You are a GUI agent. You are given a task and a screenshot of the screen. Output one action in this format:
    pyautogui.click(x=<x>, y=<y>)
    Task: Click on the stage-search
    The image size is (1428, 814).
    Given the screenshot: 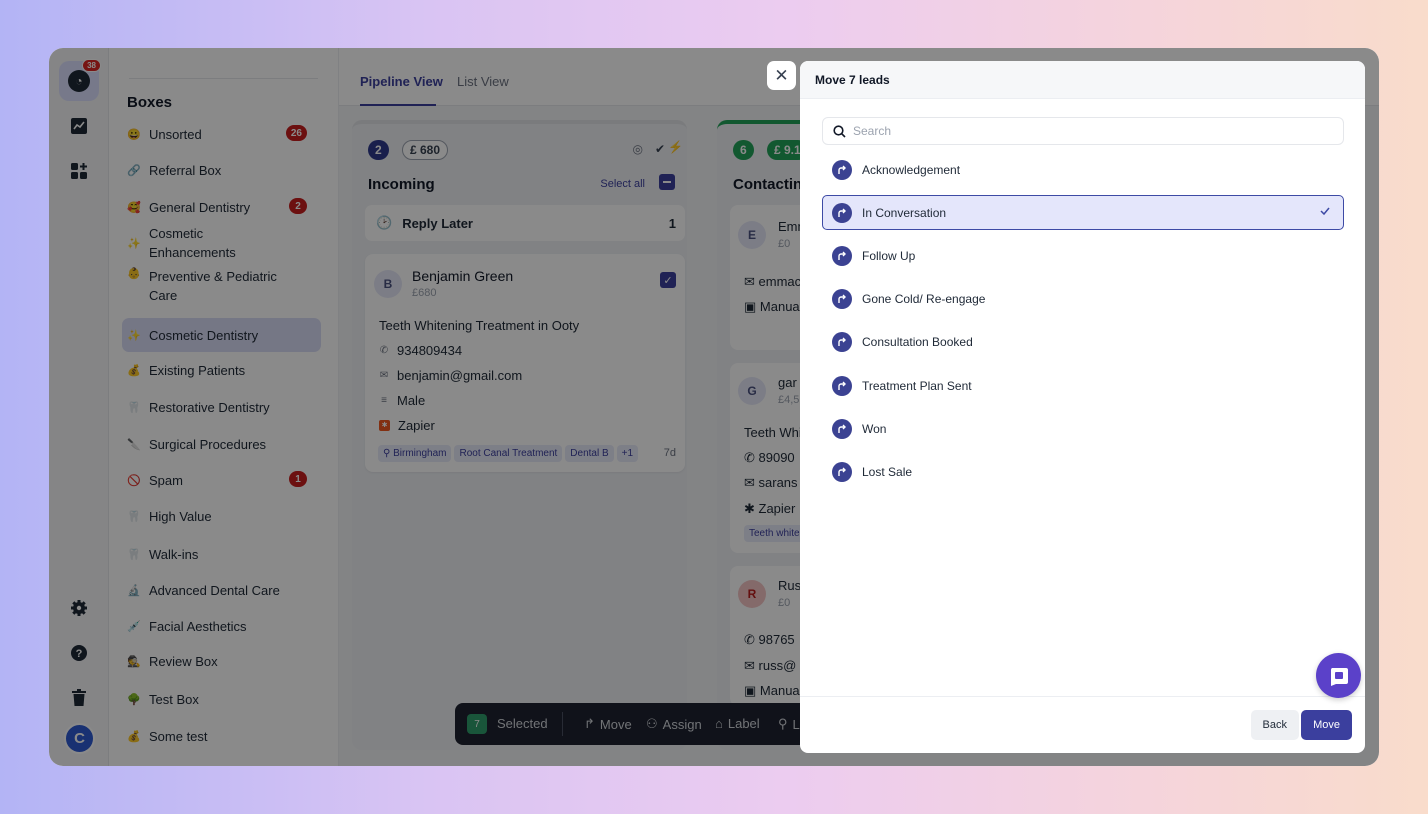 What is the action you would take?
    pyautogui.click(x=1083, y=131)
    